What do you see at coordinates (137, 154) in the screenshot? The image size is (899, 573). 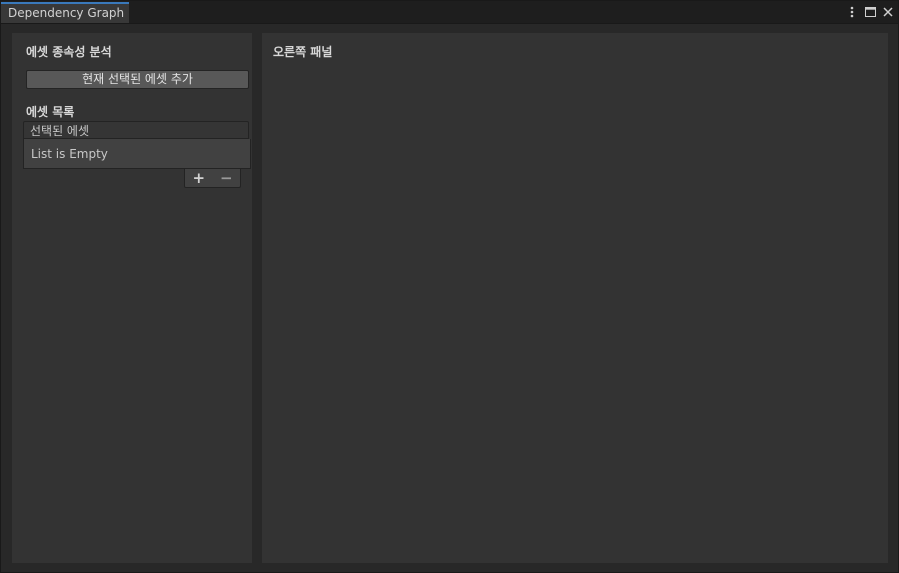 I see `asset-list-empty: List is Empty` at bounding box center [137, 154].